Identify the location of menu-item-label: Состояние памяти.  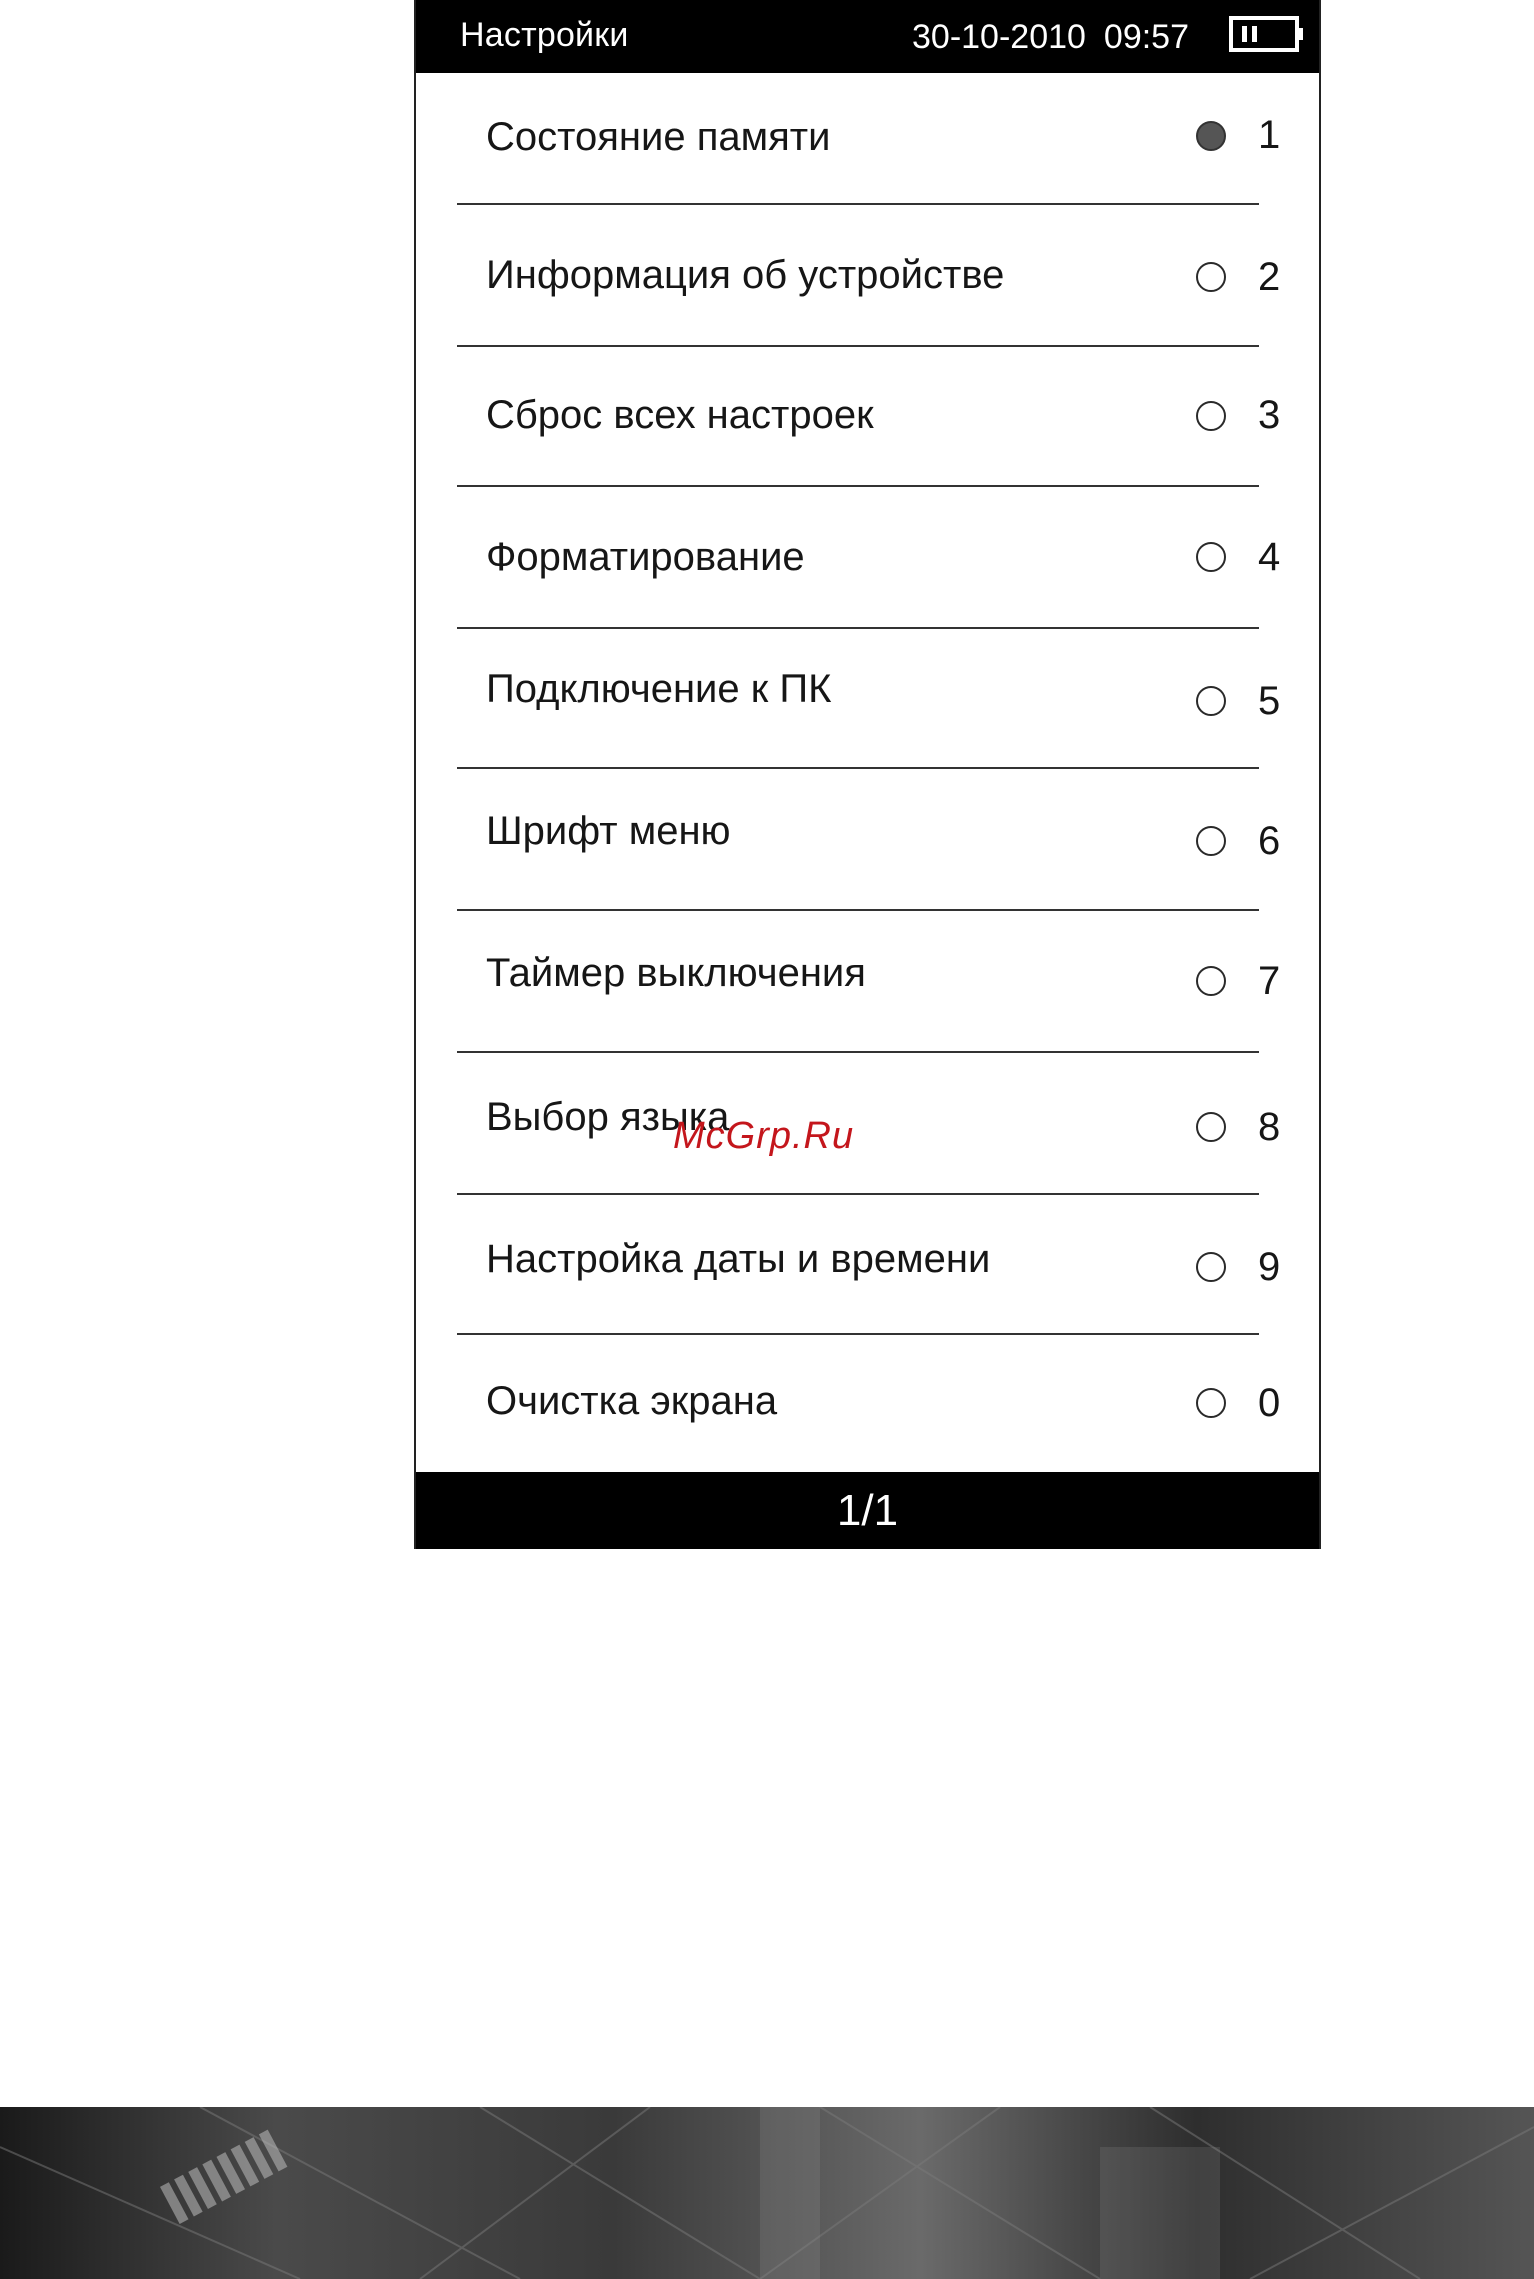
(658, 137).